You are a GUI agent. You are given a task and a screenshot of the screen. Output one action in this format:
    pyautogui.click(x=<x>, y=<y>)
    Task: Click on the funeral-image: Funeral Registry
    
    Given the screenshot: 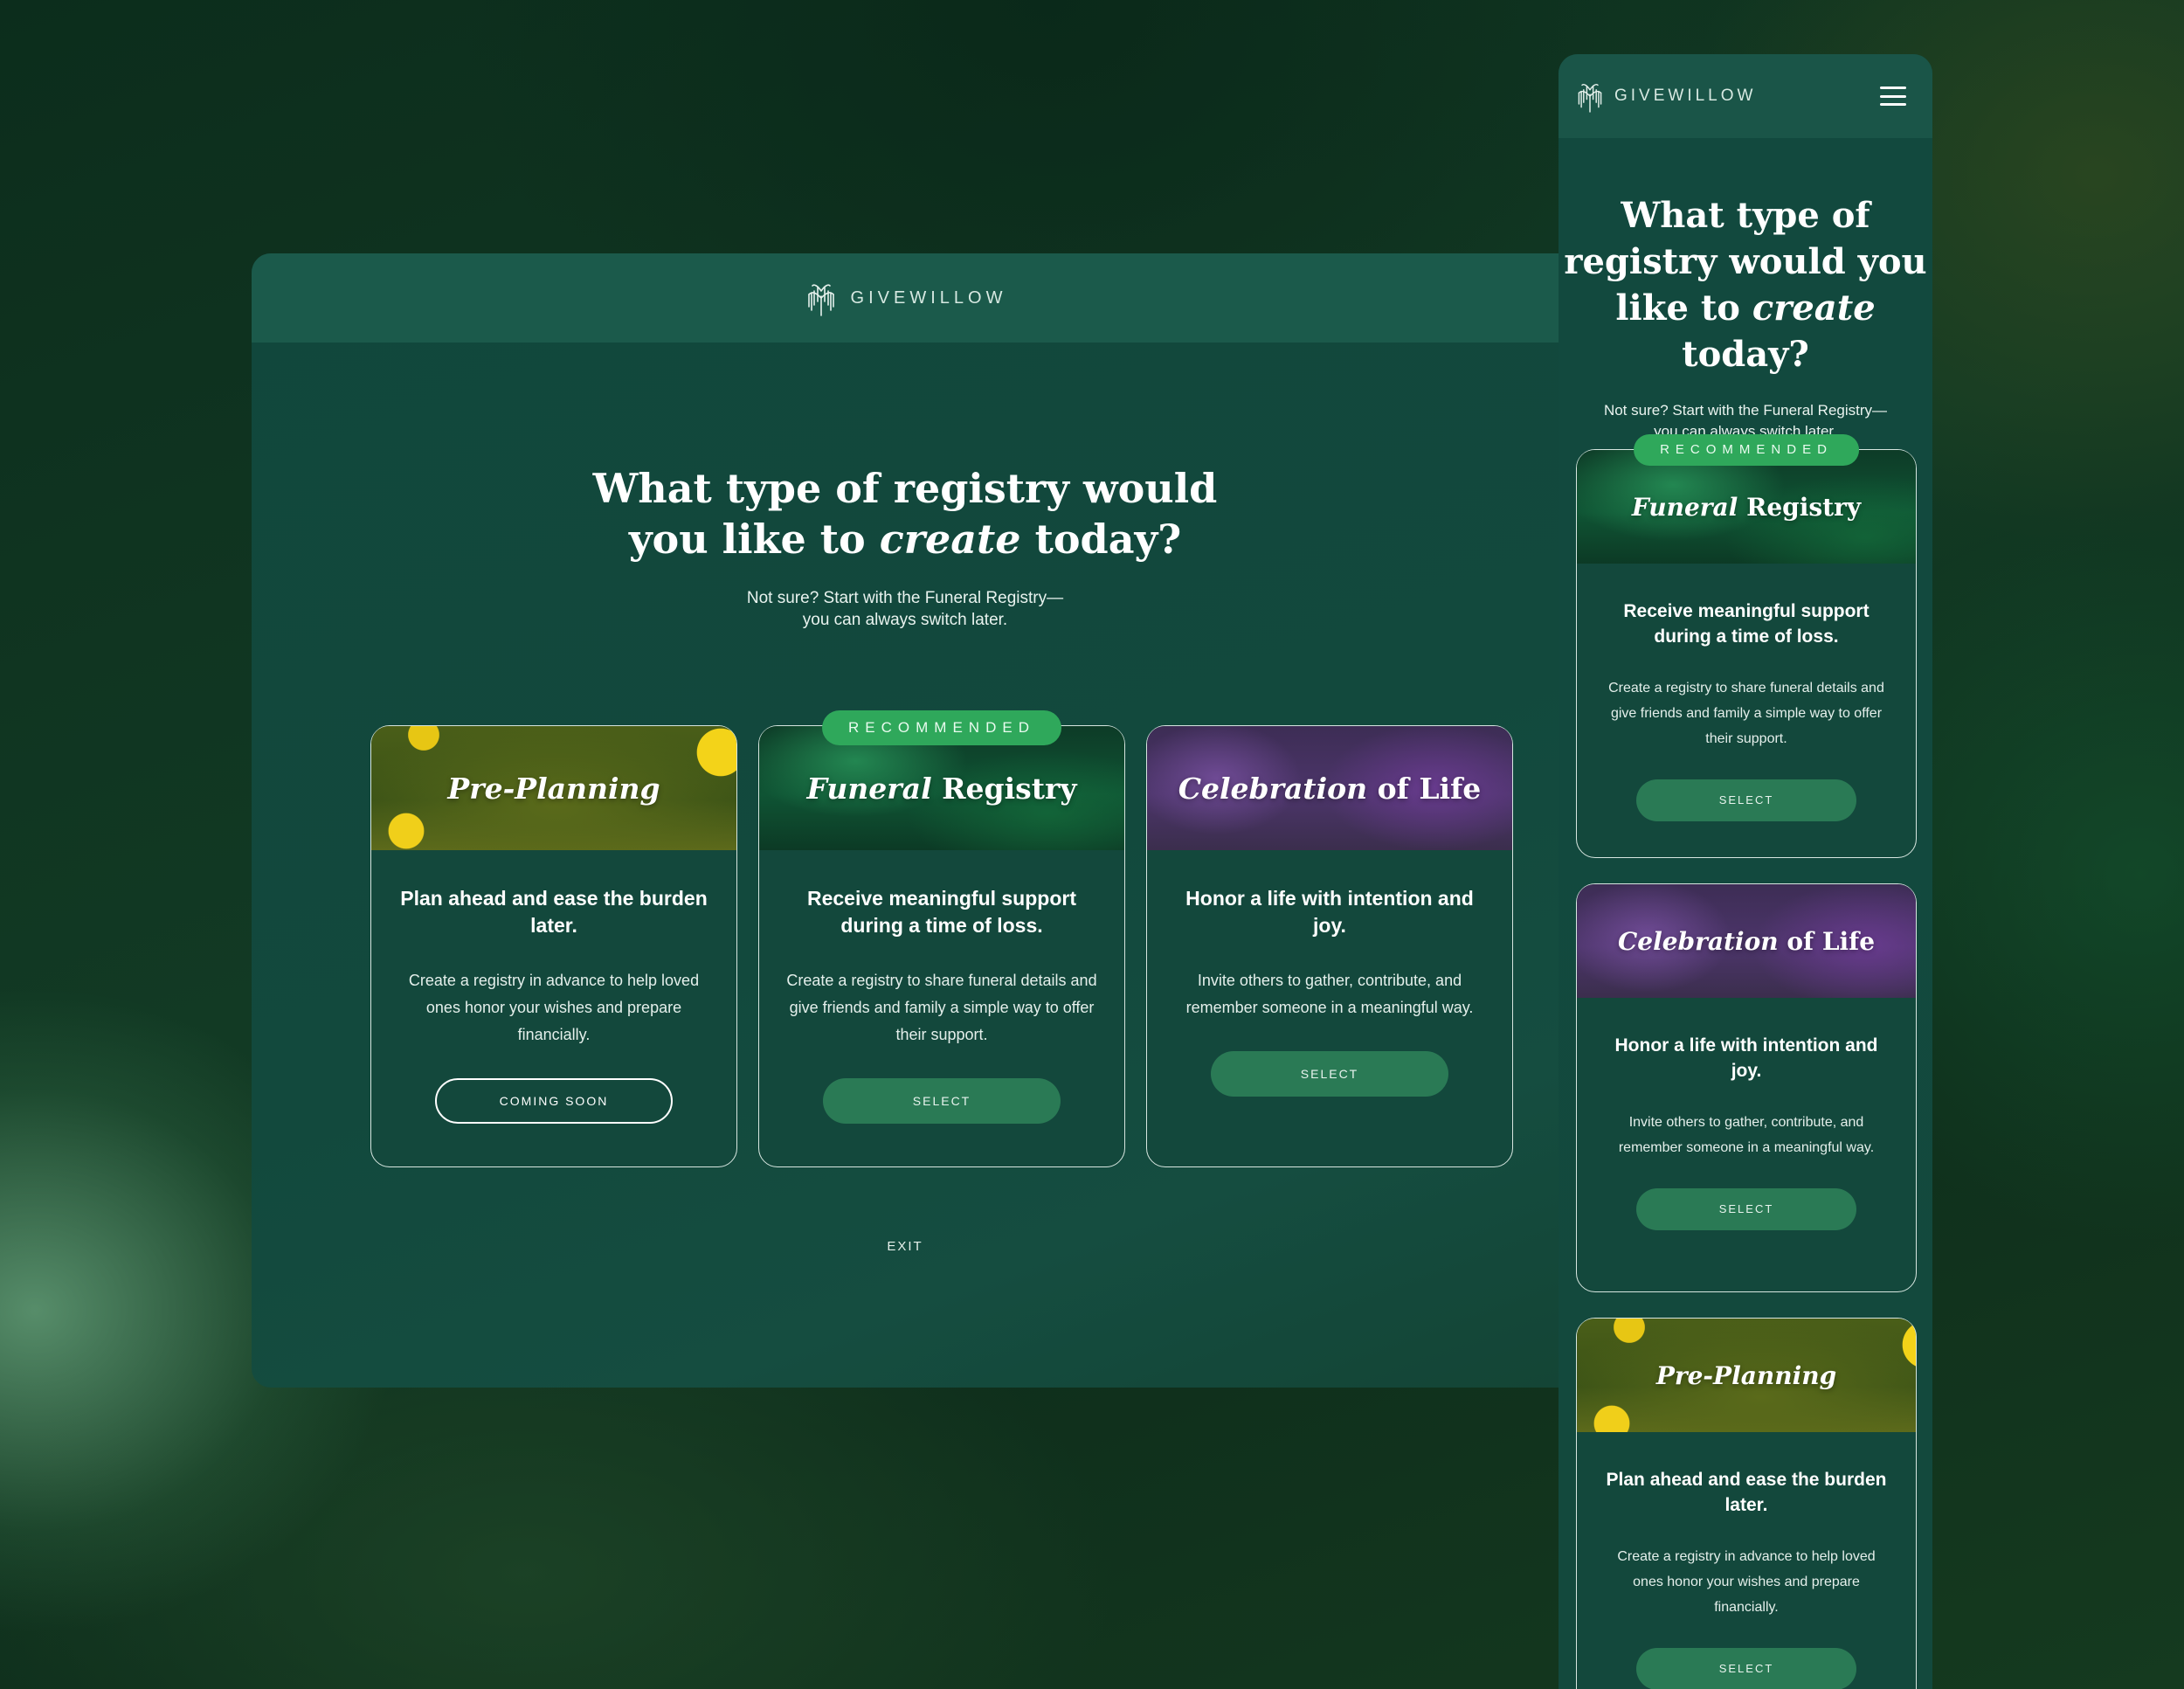 What is the action you would take?
    pyautogui.click(x=1746, y=507)
    